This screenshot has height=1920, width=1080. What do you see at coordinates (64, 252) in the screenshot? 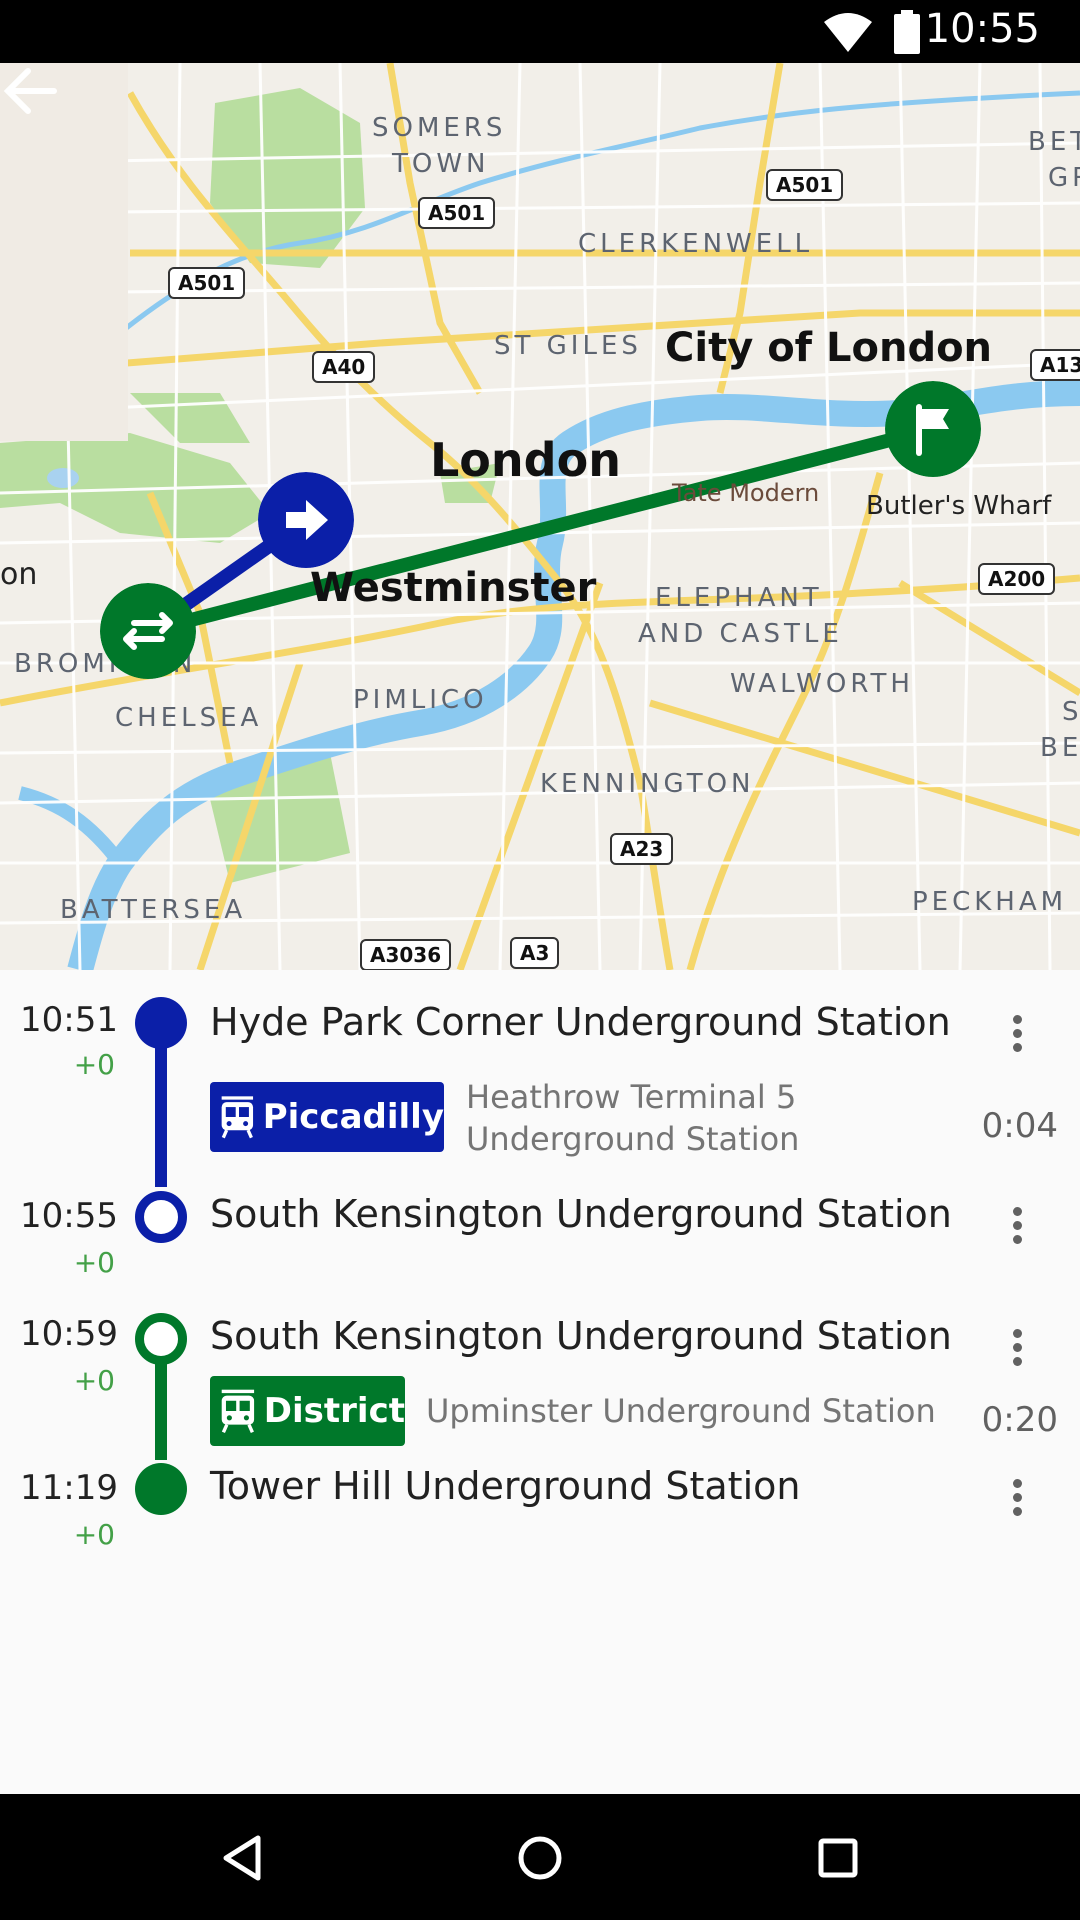
I see `map-back-panel` at bounding box center [64, 252].